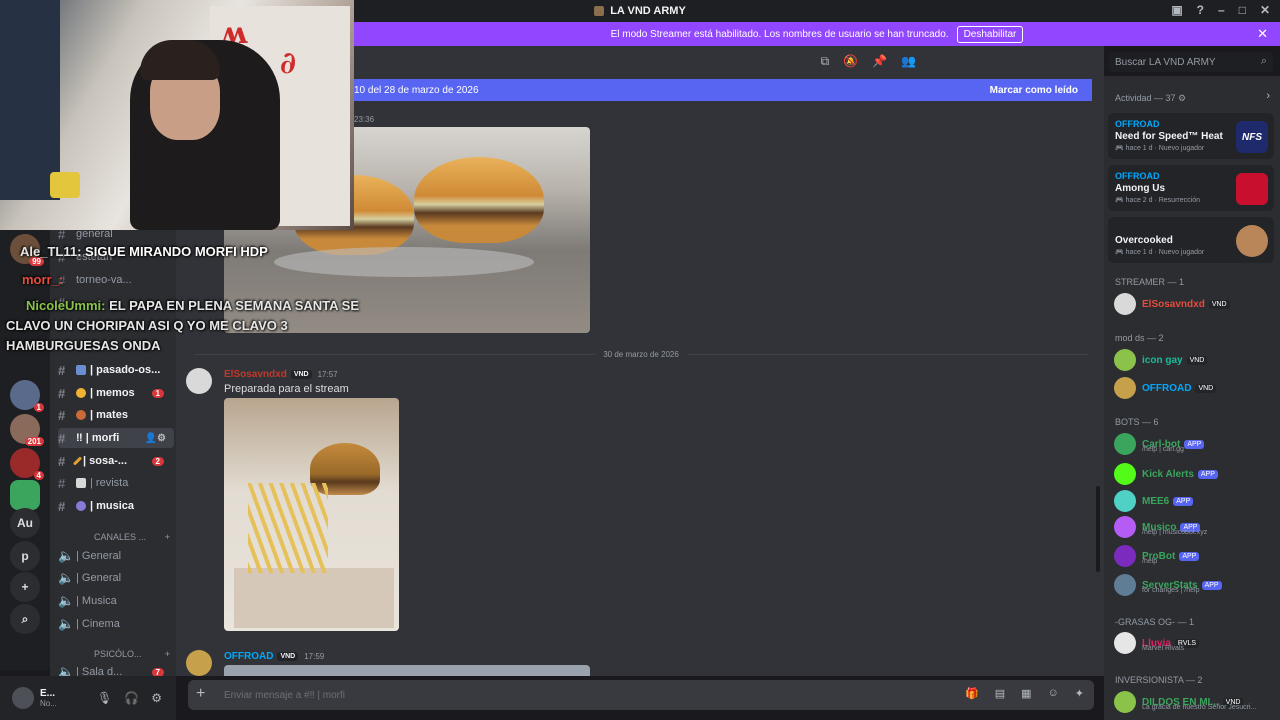  What do you see at coordinates (1200, 10) in the screenshot?
I see `help-icon: ?` at bounding box center [1200, 10].